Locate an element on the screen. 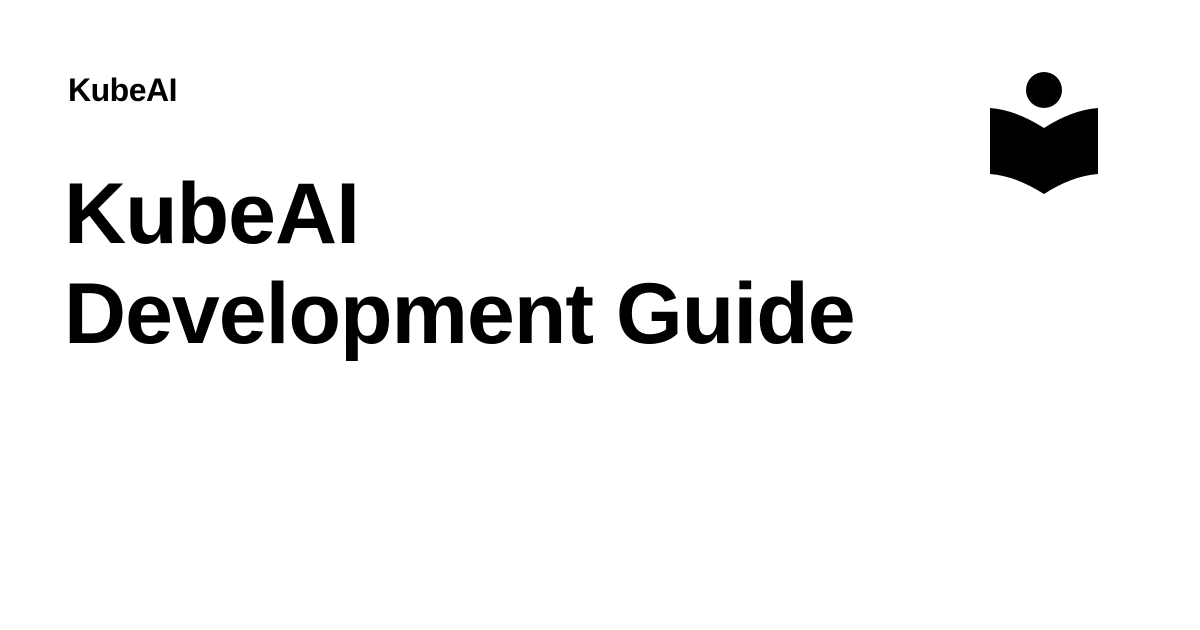 The image size is (1200, 630). open-book-reader-icon is located at coordinates (1044, 134).